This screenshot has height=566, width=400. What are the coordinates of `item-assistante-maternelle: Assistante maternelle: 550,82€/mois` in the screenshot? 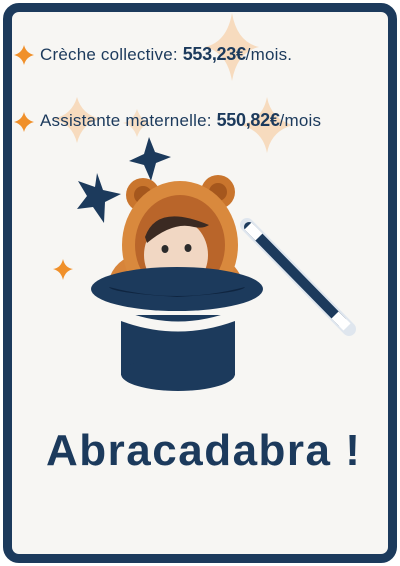 It's located at (180, 120).